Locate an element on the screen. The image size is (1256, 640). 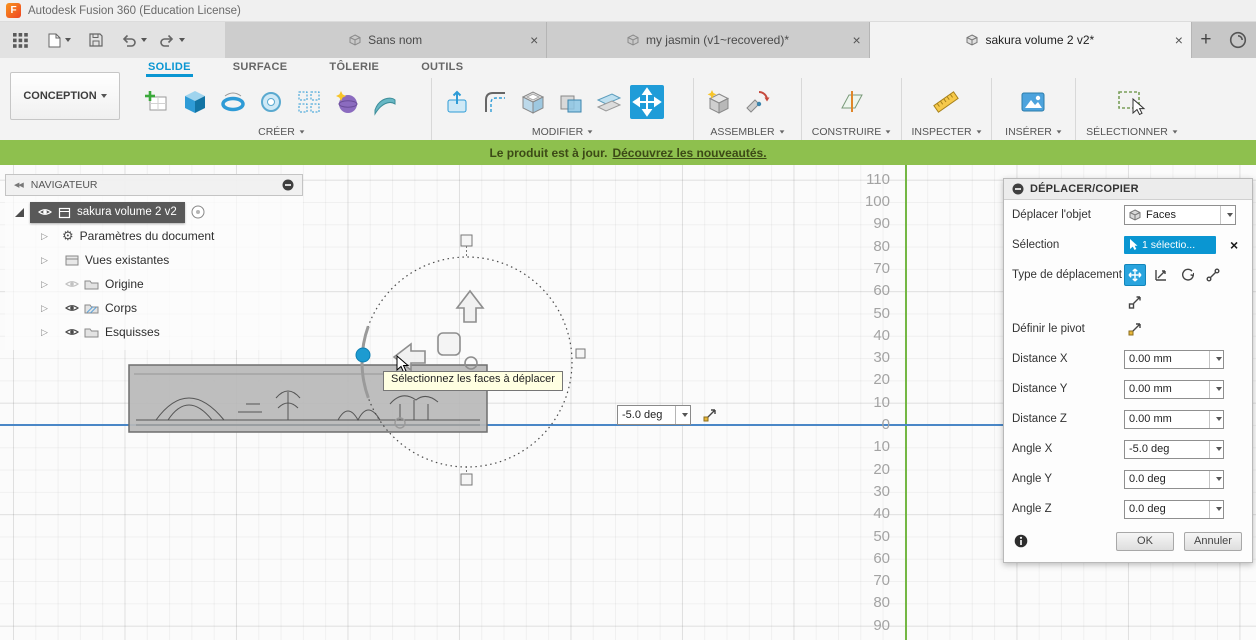
group-label-assembler: ASSEMBLER is located at coordinates (747, 131).